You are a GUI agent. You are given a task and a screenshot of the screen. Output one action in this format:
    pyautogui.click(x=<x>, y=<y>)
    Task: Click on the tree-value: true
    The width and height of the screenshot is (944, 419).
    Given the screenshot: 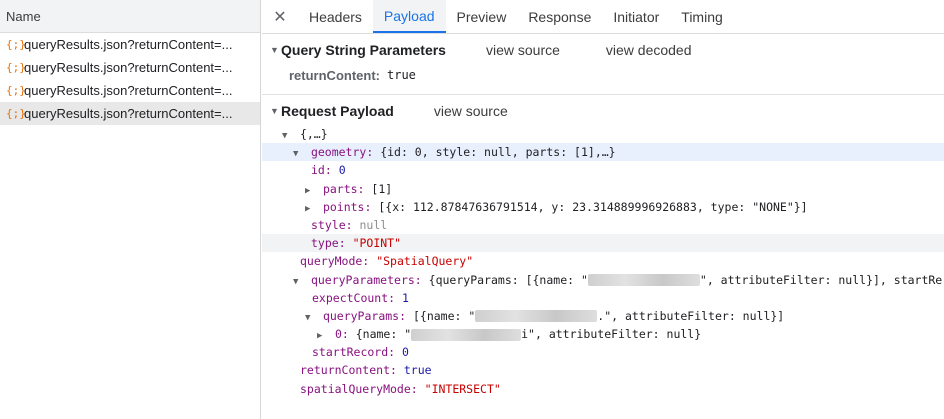 What is the action you would take?
    pyautogui.click(x=417, y=370)
    